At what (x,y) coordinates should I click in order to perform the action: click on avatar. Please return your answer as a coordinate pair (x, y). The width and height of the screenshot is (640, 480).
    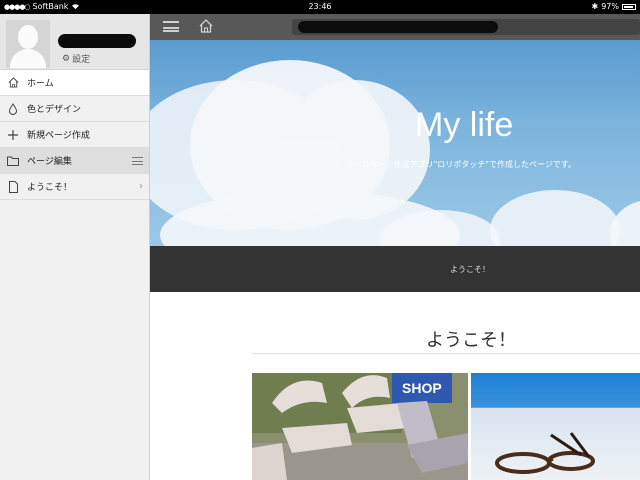
    Looking at the image, I should click on (28, 44).